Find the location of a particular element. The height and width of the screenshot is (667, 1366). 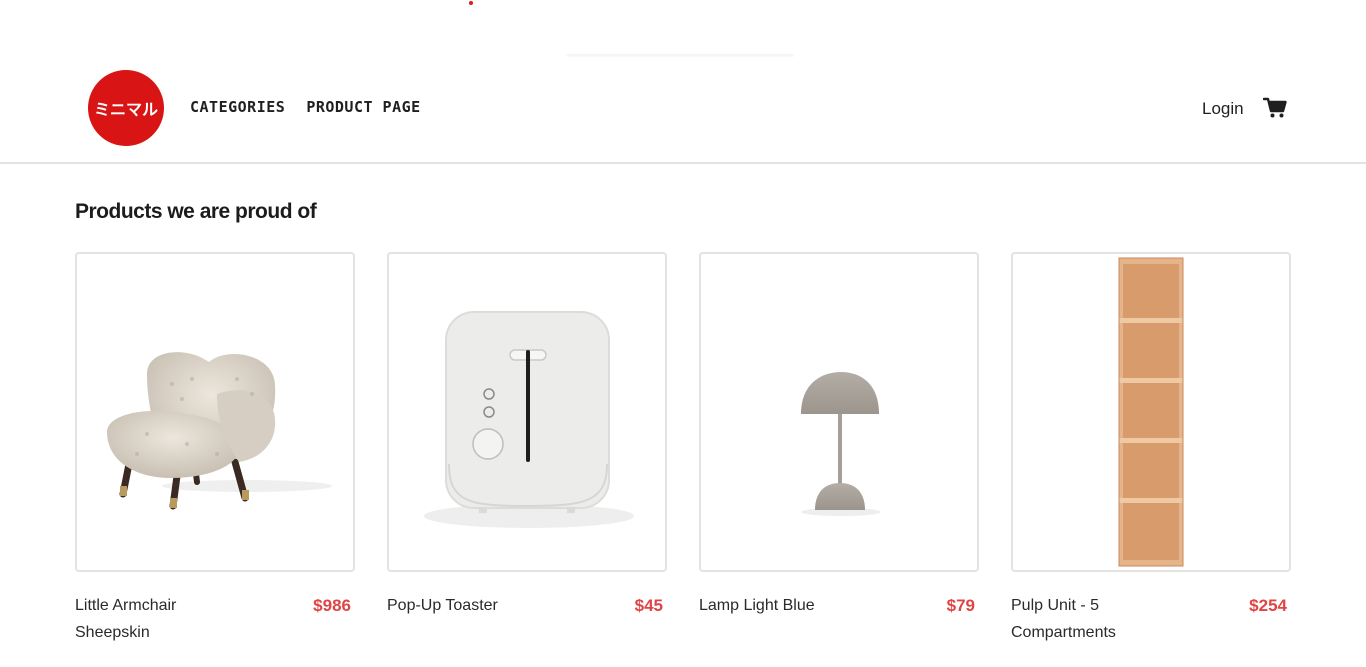

product-info: Pulp Unit - 5 Compartments $254 is located at coordinates (1151, 619).